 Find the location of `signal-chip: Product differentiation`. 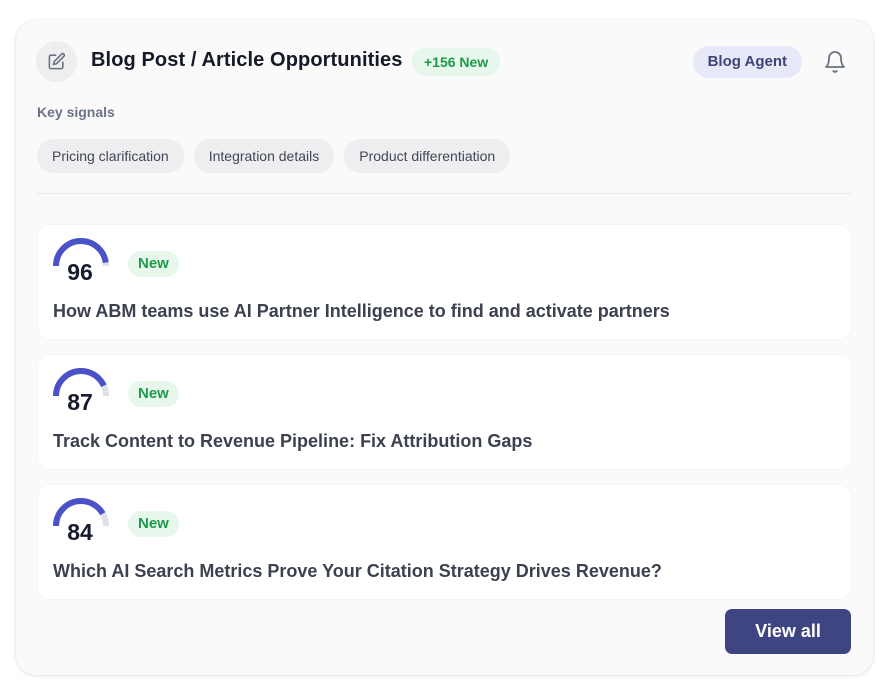

signal-chip: Product differentiation is located at coordinates (427, 156).